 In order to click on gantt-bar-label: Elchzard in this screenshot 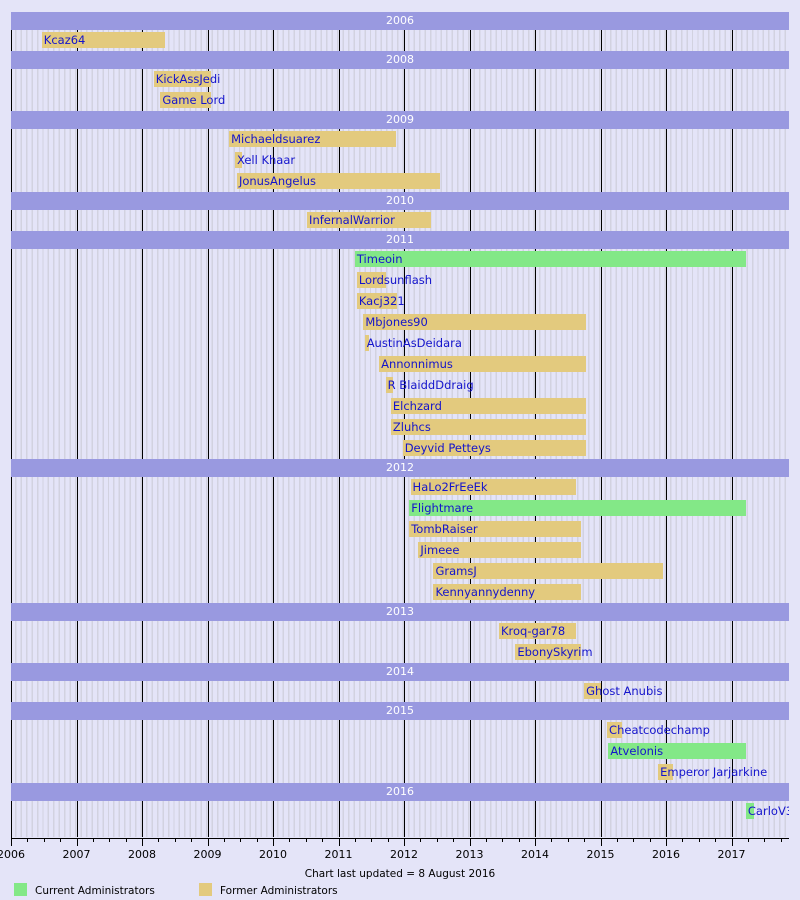, I will do `click(417, 406)`.